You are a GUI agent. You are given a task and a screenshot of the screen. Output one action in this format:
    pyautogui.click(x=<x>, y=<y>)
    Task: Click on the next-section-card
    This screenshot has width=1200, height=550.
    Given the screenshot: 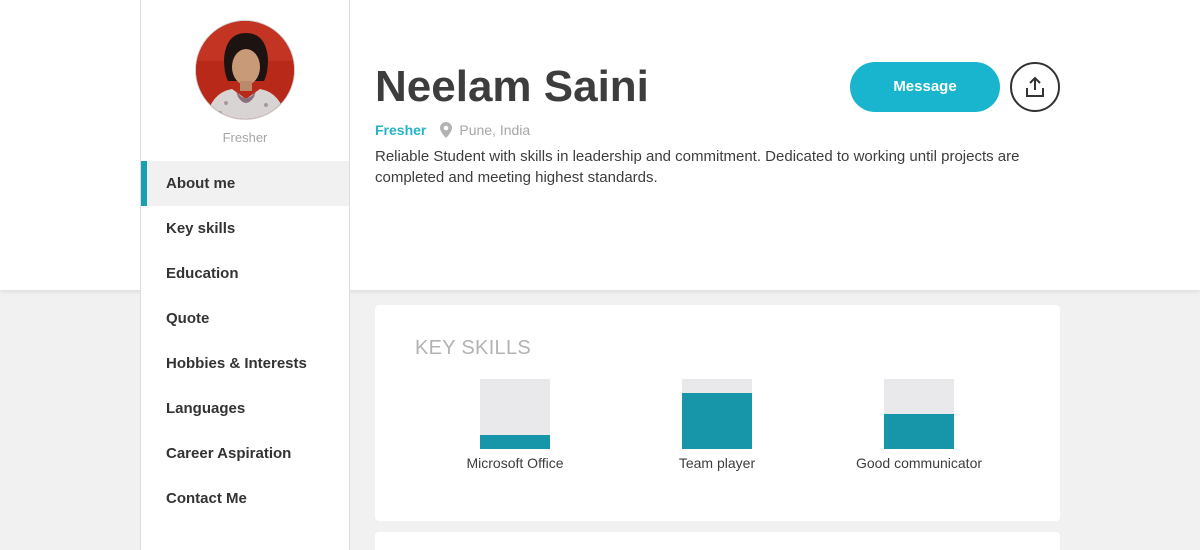 What is the action you would take?
    pyautogui.click(x=717, y=541)
    